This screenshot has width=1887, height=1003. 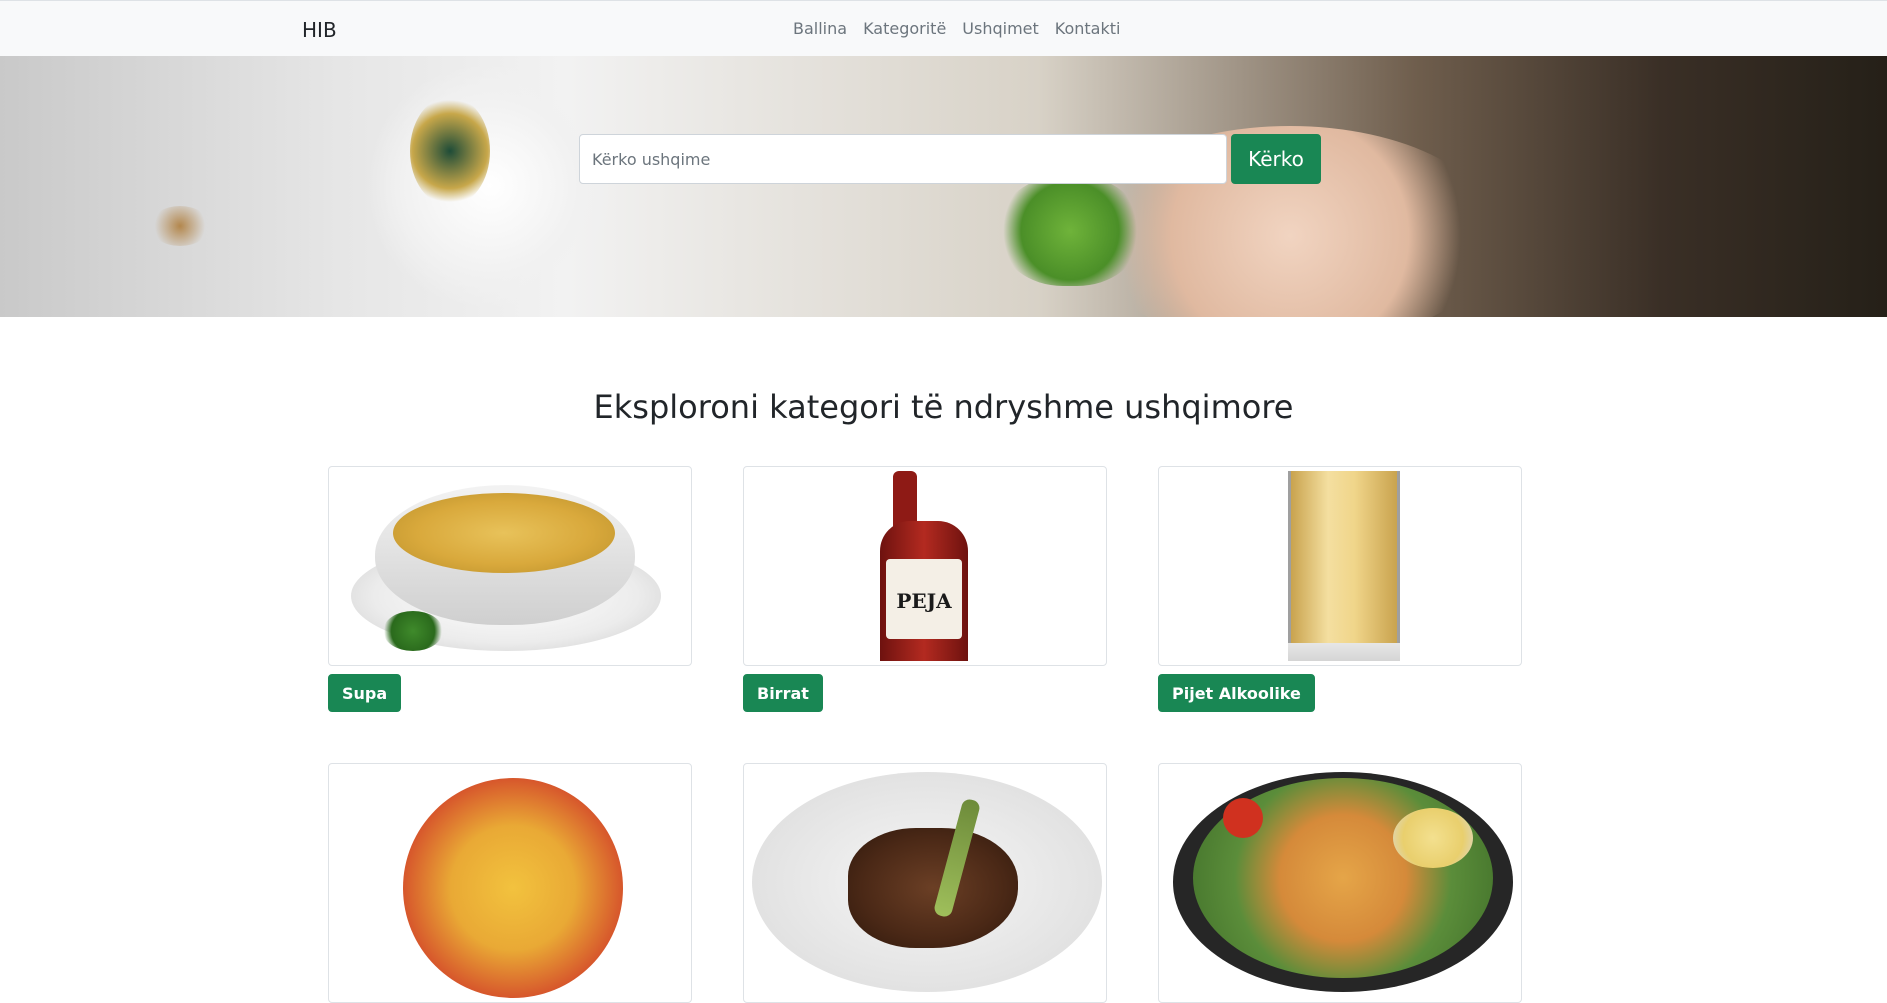 I want to click on hero-chef-jacket, so click(x=490, y=186).